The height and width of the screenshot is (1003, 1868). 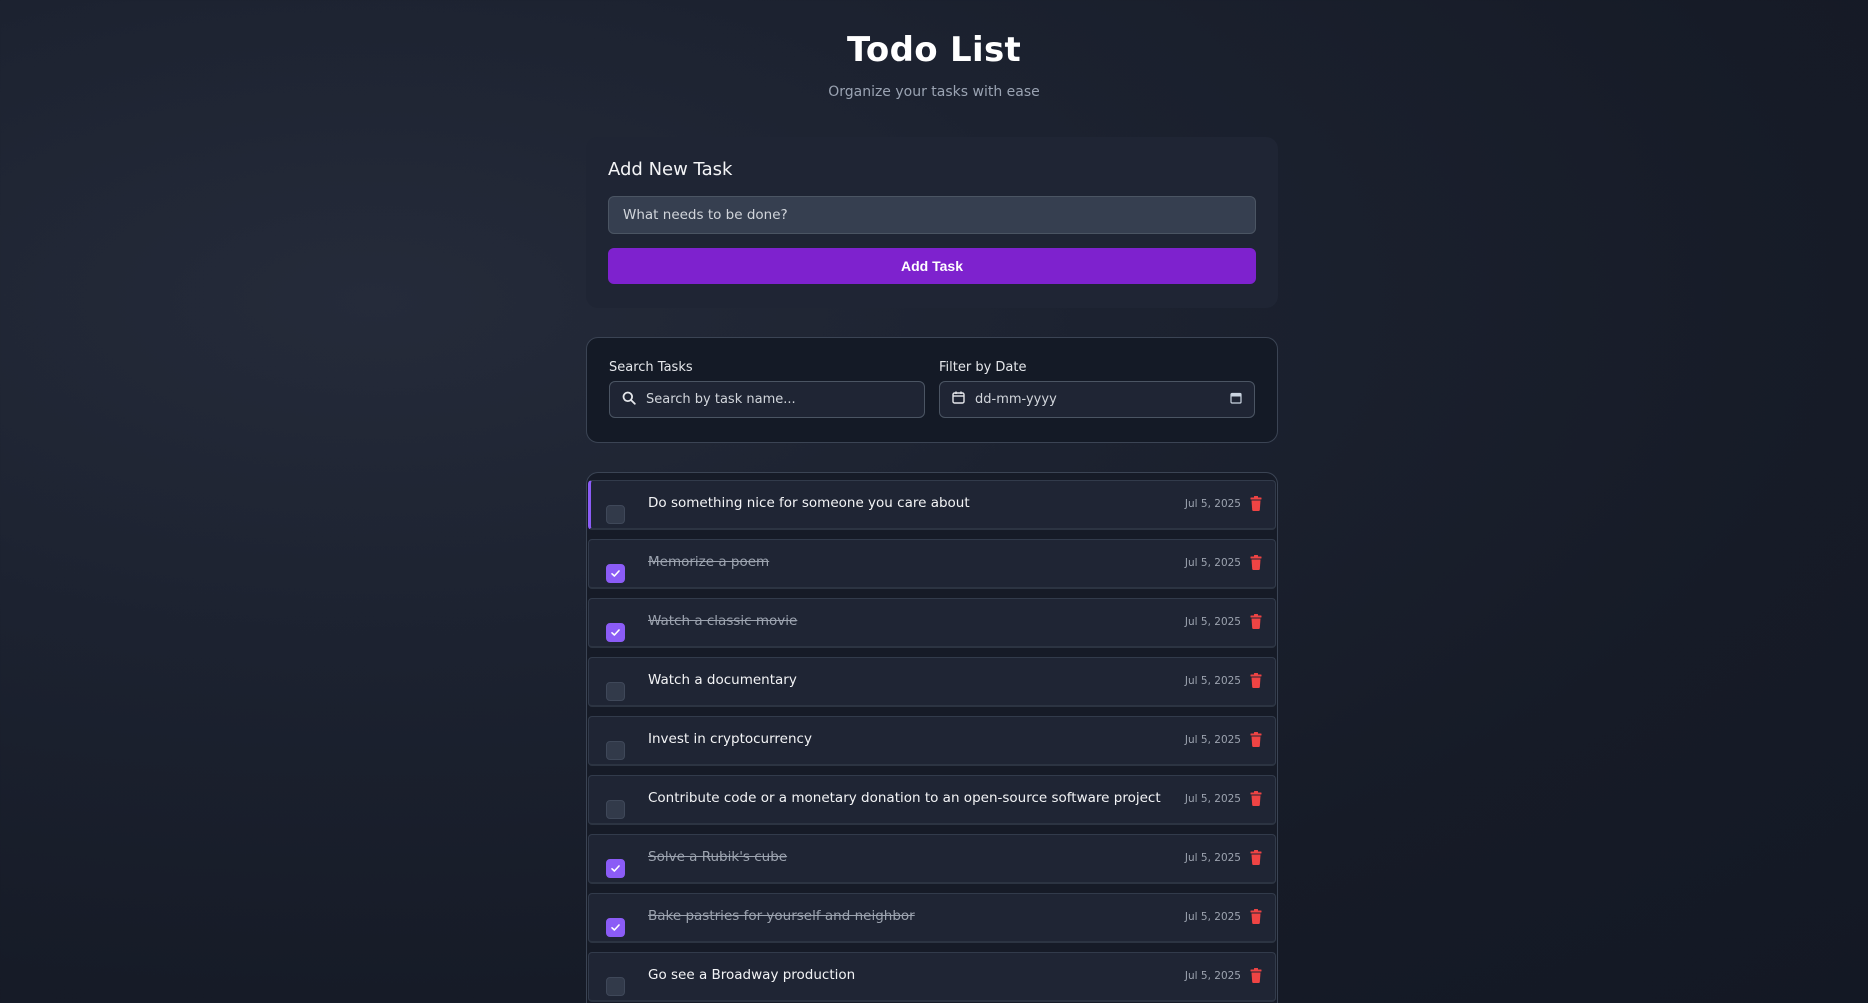 I want to click on task-row: Memorize a poem Jul 5, 2025, so click(x=932, y=564).